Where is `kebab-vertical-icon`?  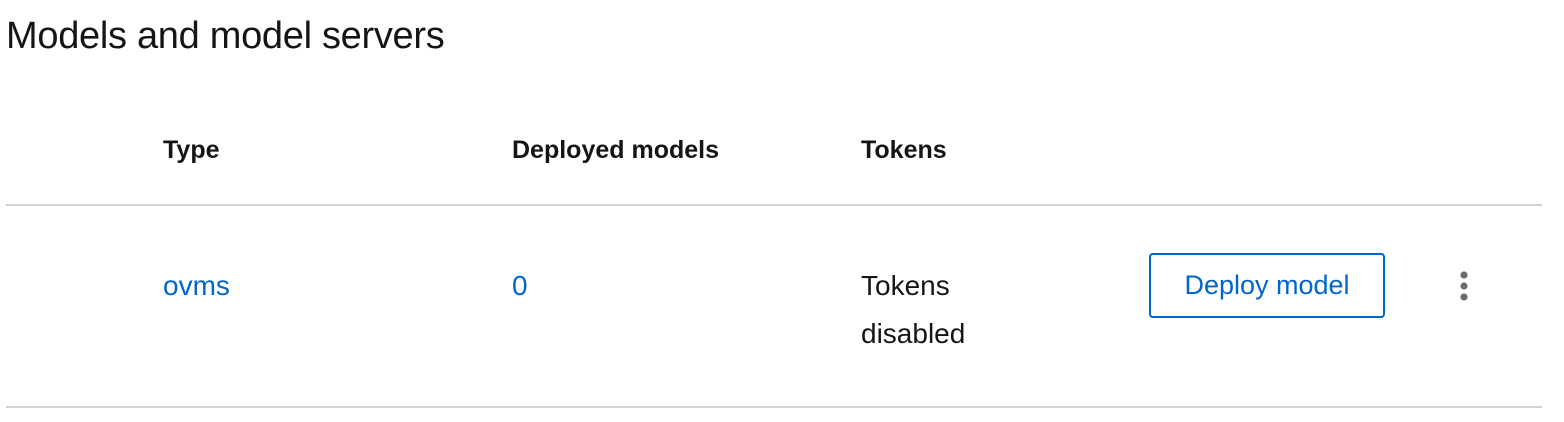
kebab-vertical-icon is located at coordinates (1464, 286).